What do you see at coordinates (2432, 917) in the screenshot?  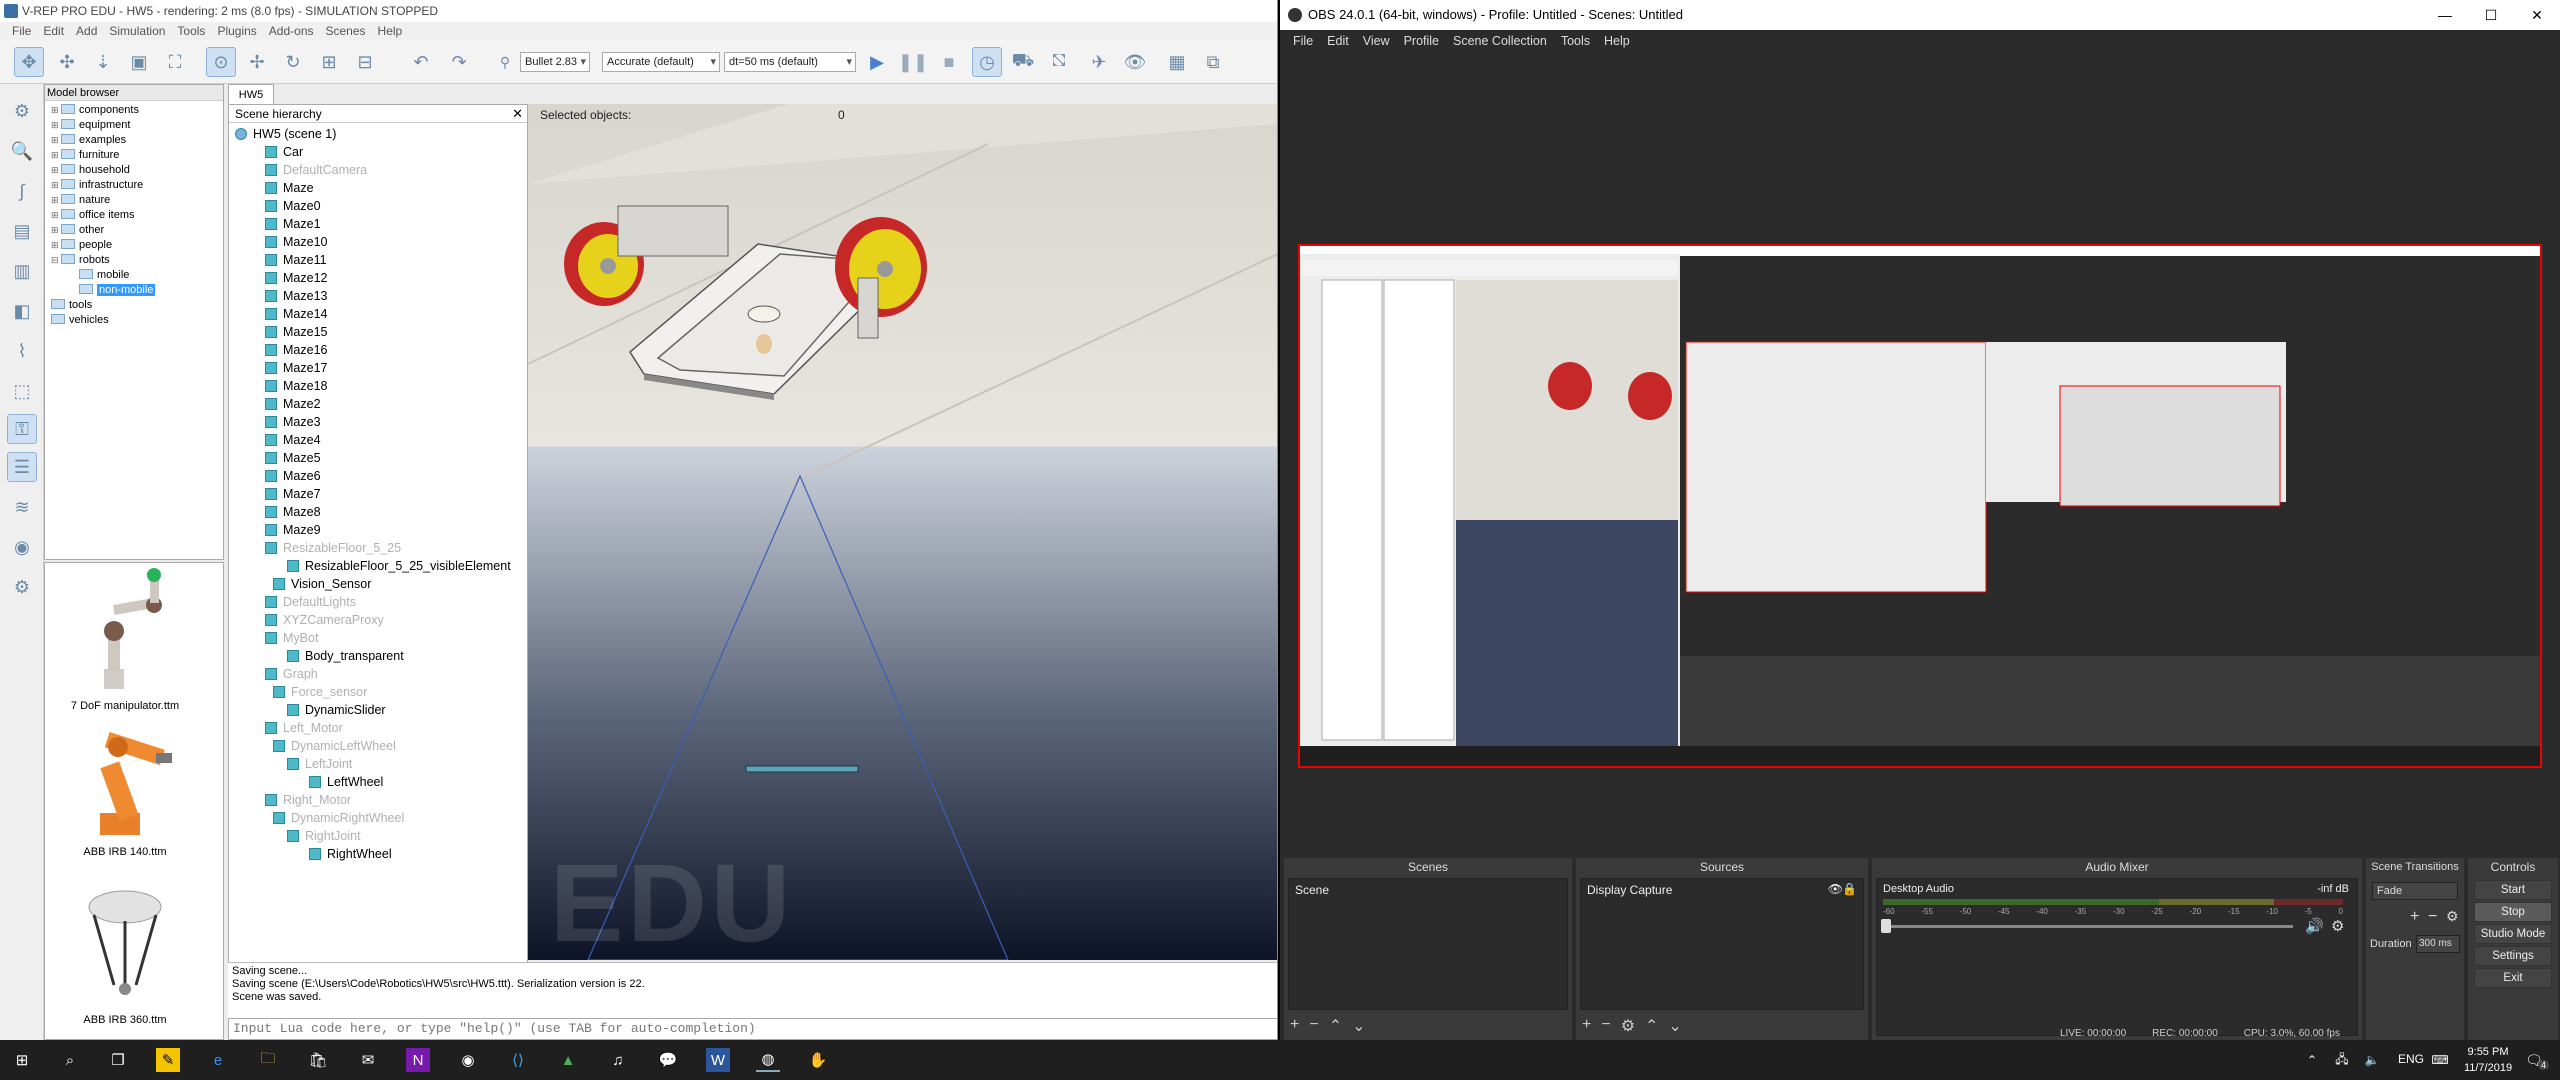 I see `remove-transition-icon: −` at bounding box center [2432, 917].